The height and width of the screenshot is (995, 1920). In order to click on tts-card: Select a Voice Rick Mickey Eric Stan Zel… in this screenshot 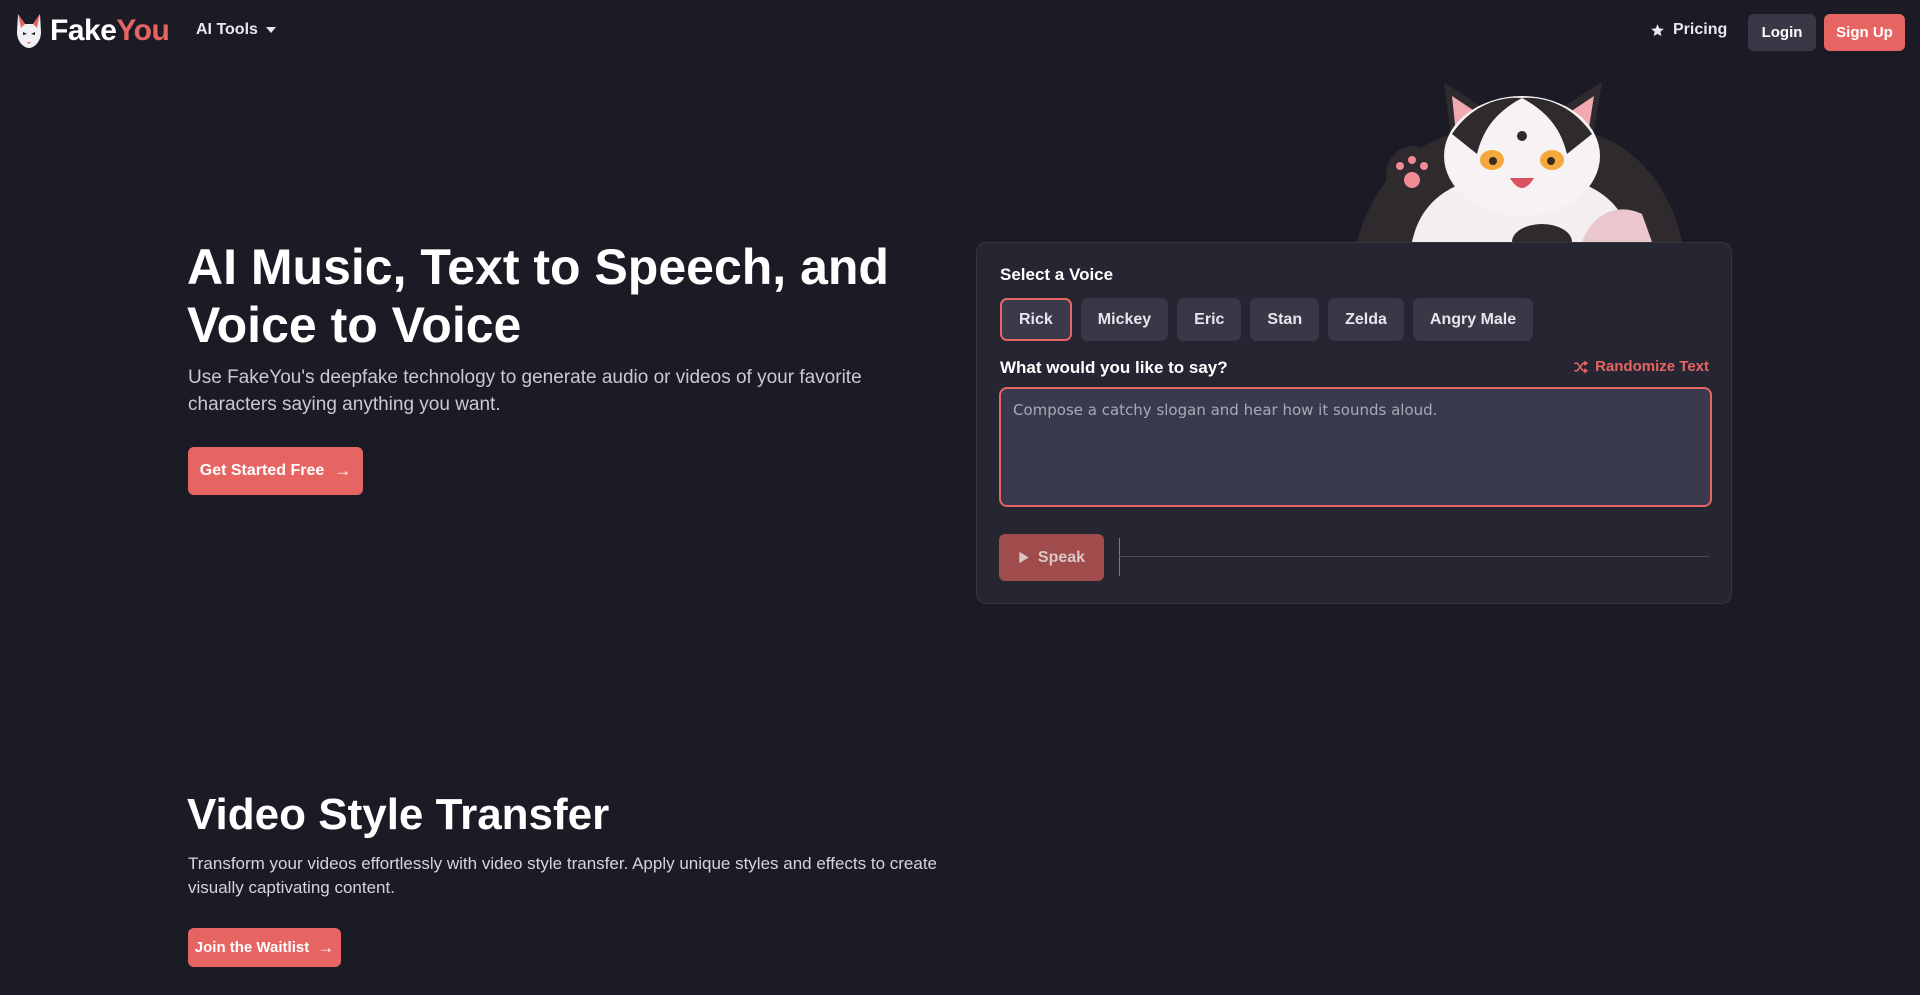, I will do `click(1354, 423)`.